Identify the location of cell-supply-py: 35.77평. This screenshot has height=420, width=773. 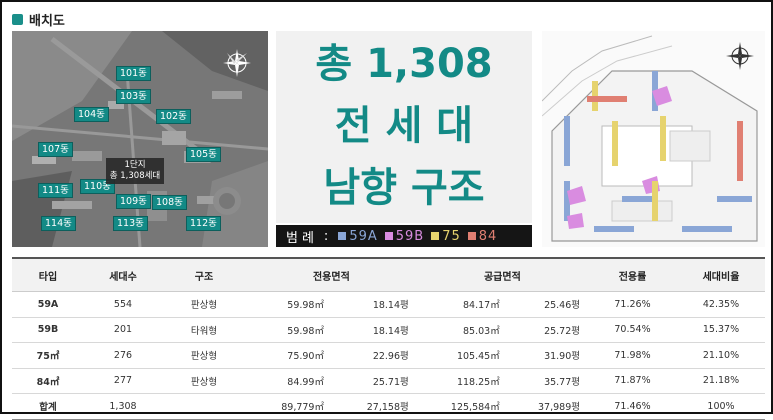
(547, 381).